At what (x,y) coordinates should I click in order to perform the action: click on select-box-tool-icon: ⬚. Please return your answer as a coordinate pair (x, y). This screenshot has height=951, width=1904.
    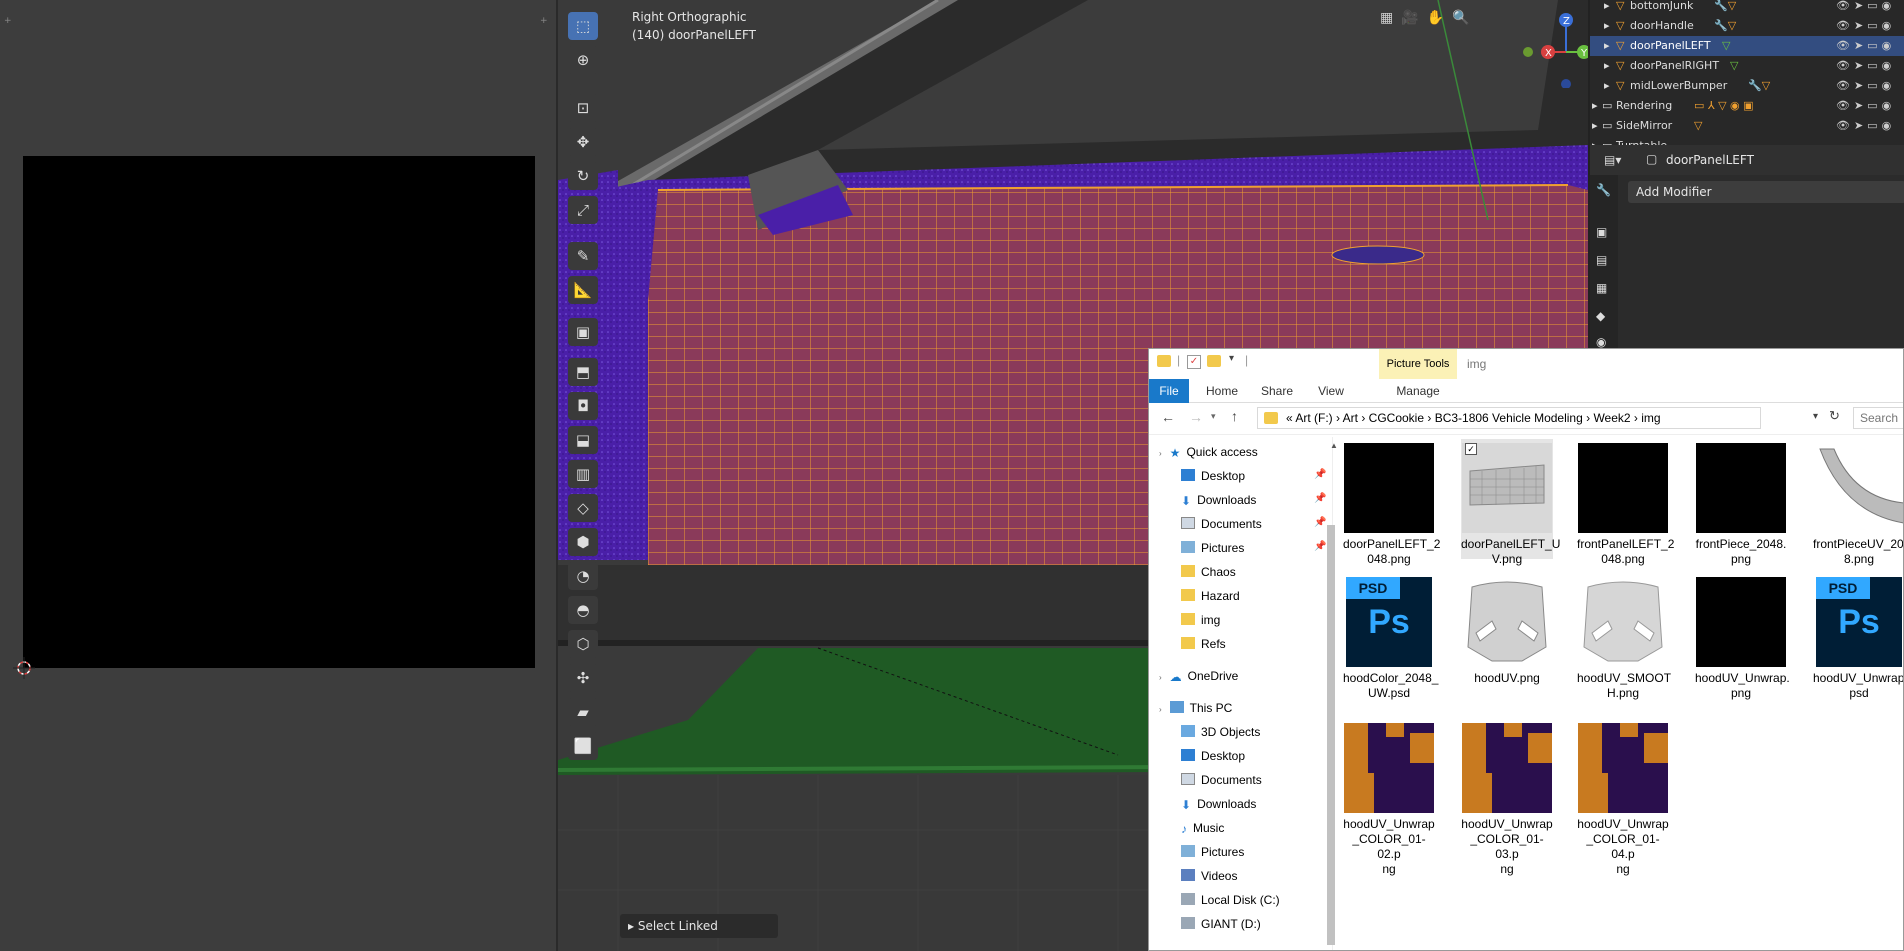
    Looking at the image, I should click on (583, 26).